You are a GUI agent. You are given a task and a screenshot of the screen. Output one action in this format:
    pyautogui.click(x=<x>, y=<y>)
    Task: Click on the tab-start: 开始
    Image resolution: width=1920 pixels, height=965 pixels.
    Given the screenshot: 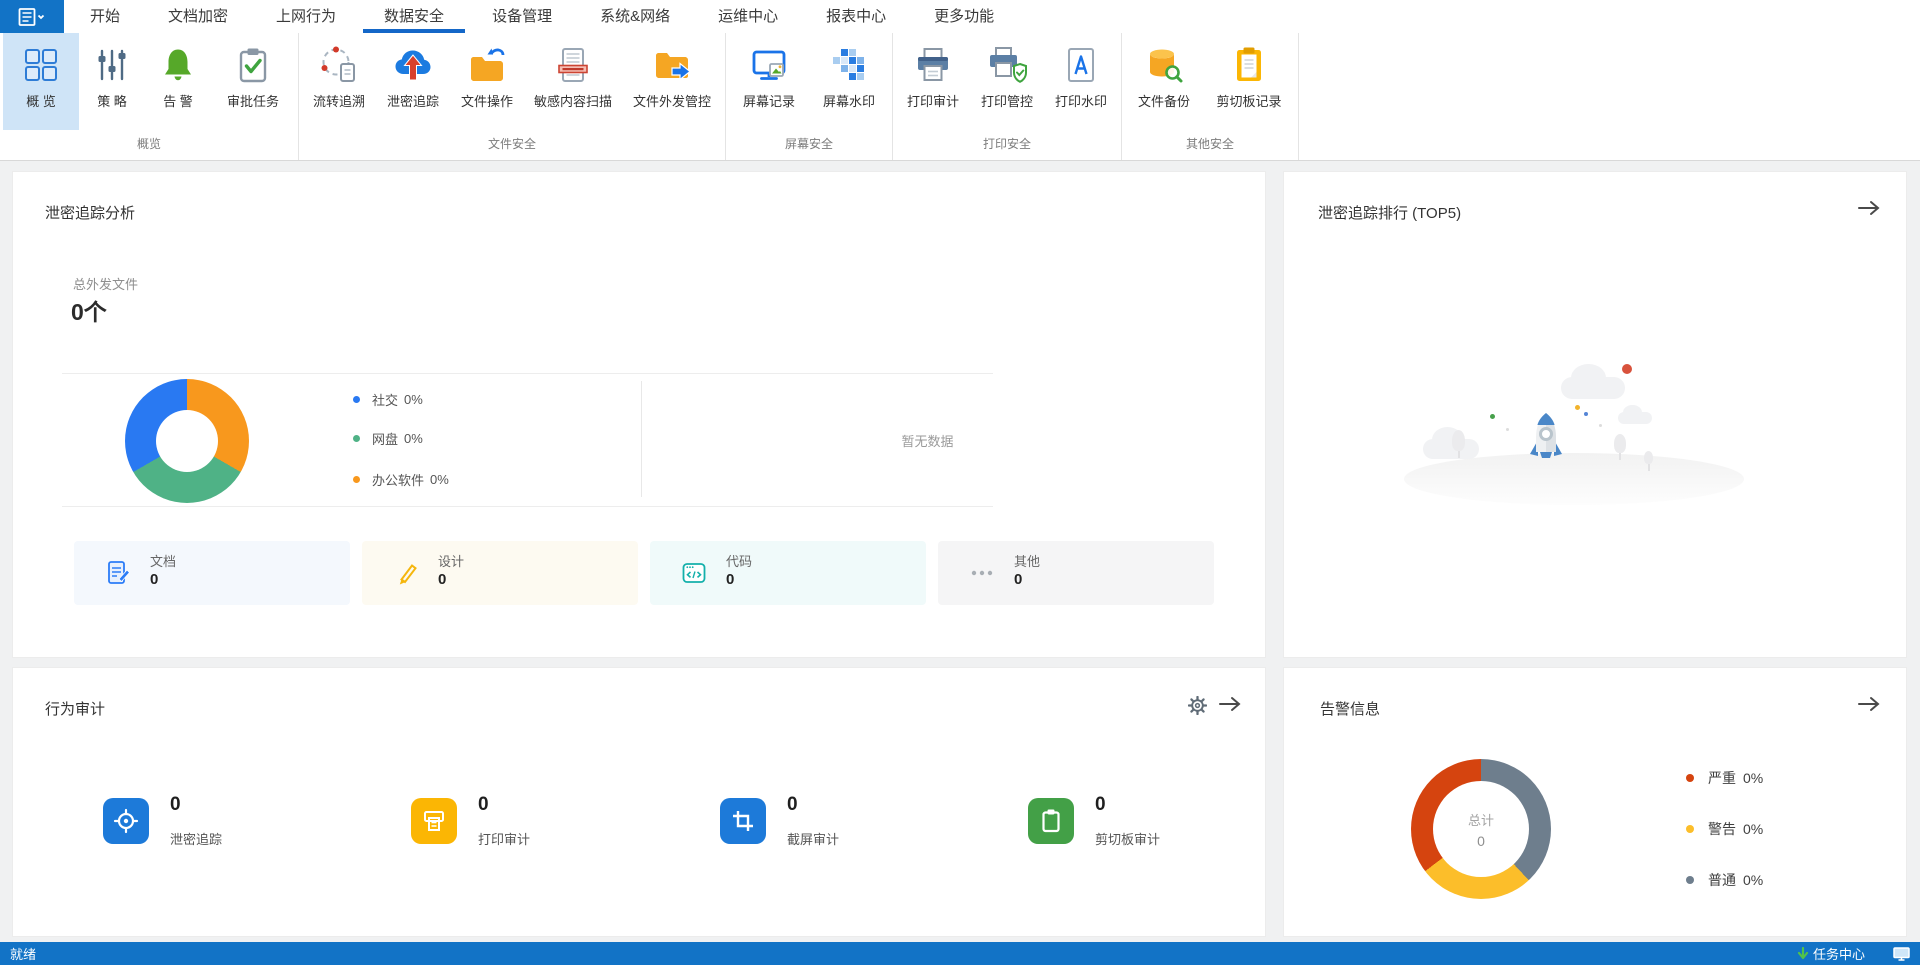 What is the action you would take?
    pyautogui.click(x=105, y=16)
    